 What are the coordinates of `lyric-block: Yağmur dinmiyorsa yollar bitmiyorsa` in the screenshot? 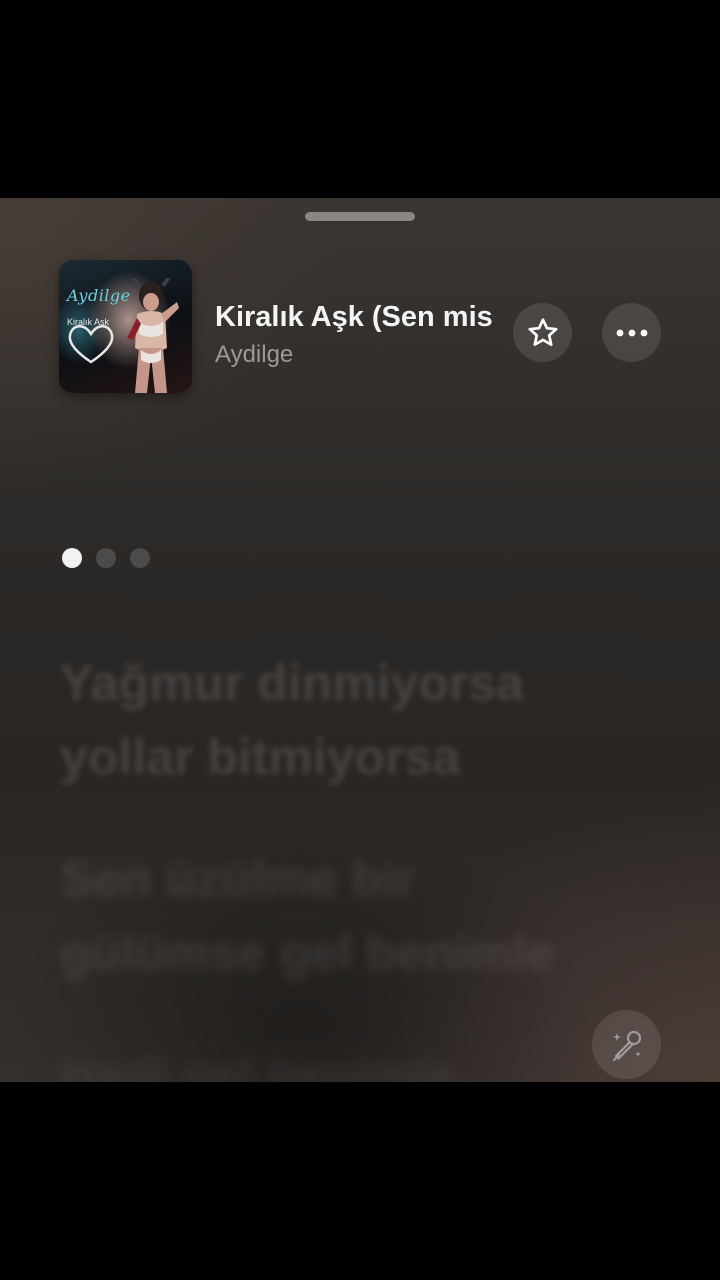 It's located at (370, 720).